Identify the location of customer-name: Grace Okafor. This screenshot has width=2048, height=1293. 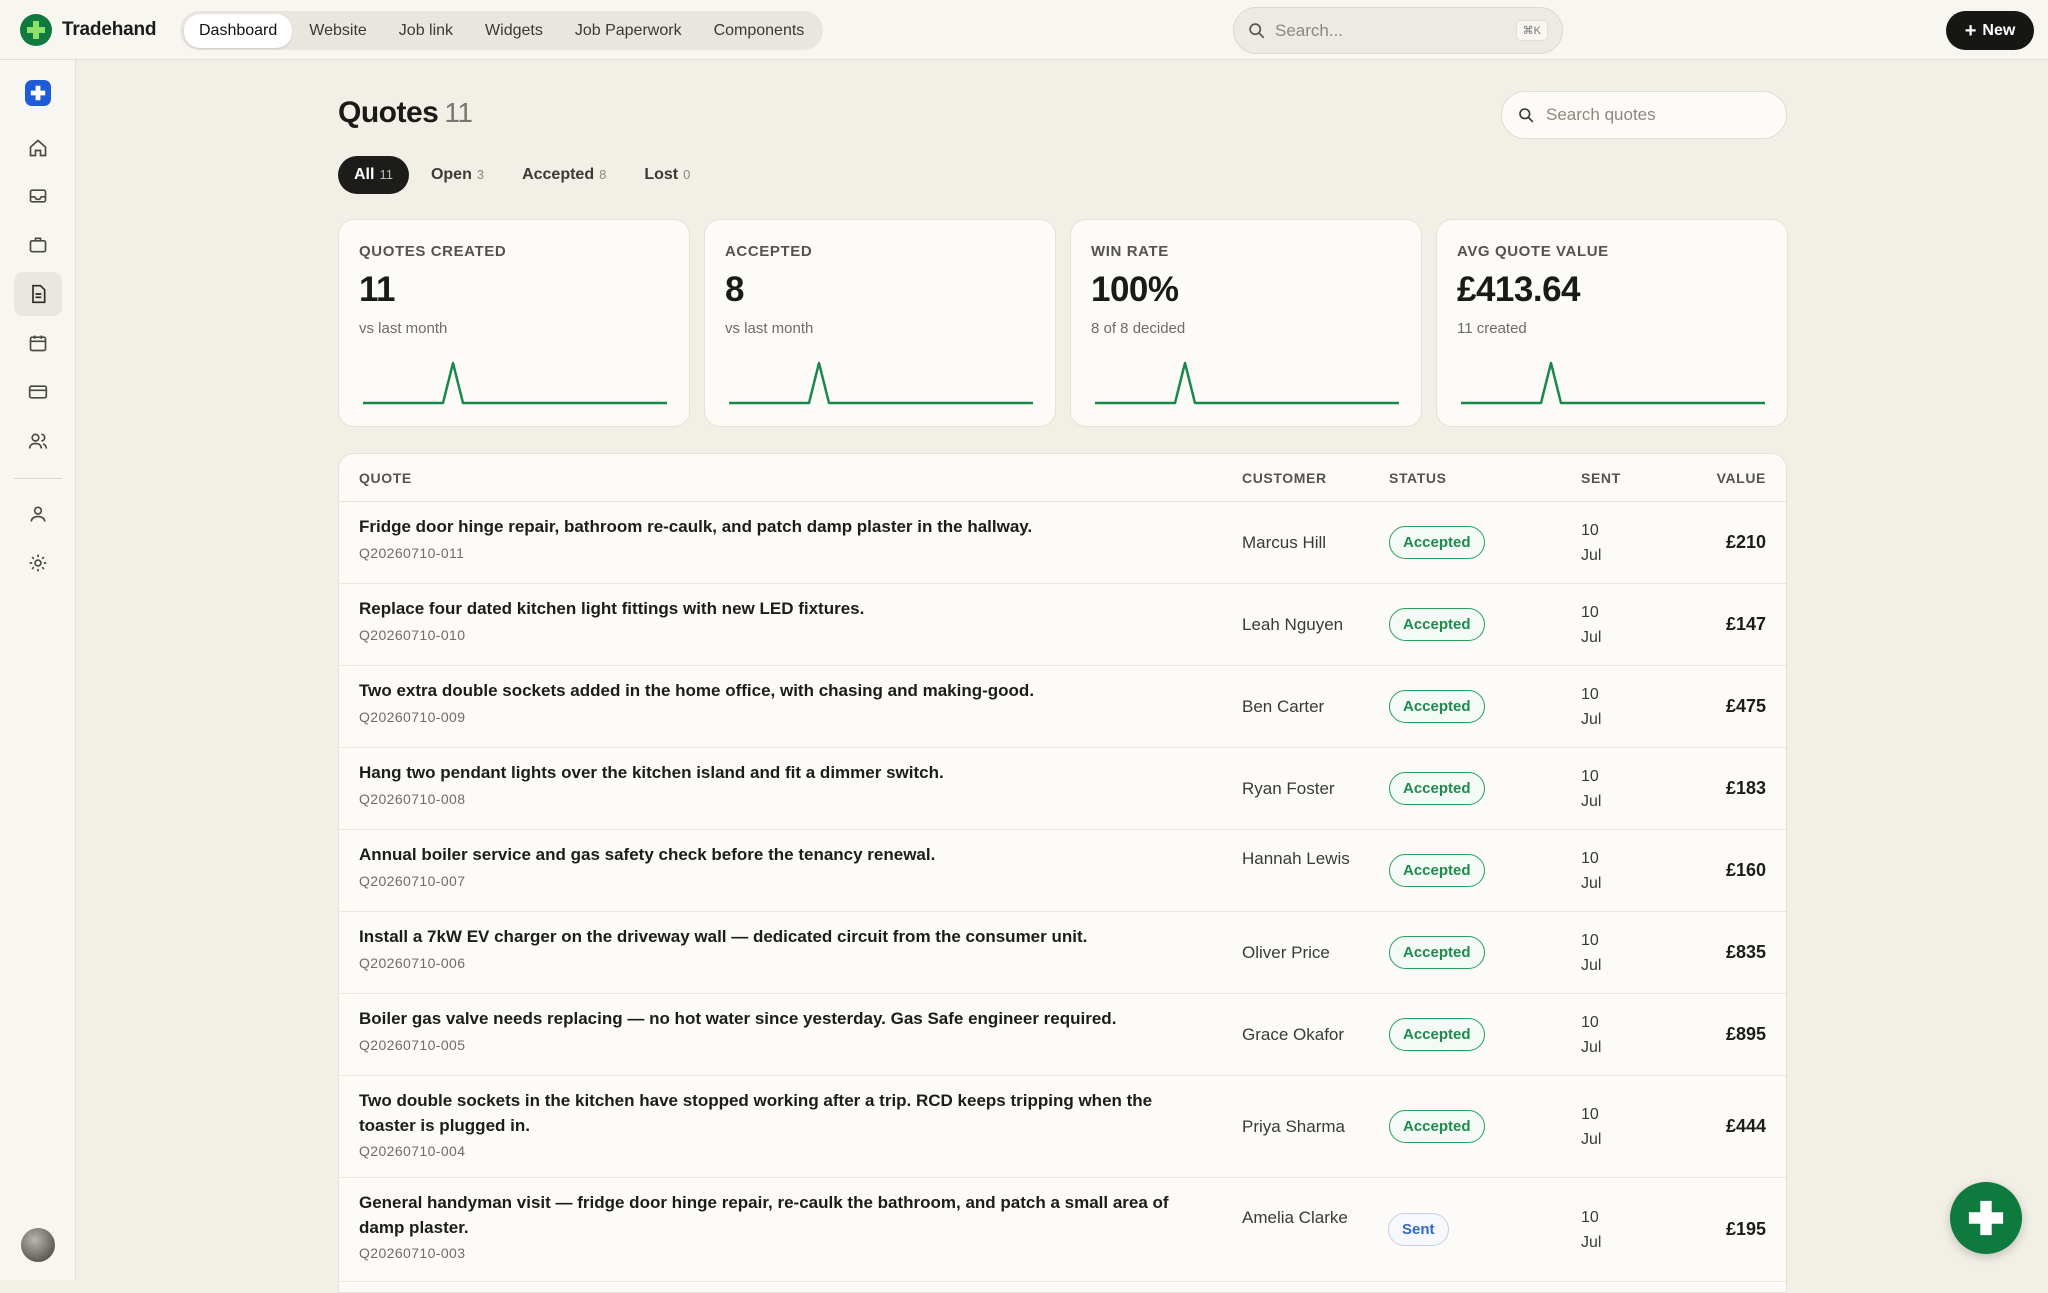
(1293, 1034).